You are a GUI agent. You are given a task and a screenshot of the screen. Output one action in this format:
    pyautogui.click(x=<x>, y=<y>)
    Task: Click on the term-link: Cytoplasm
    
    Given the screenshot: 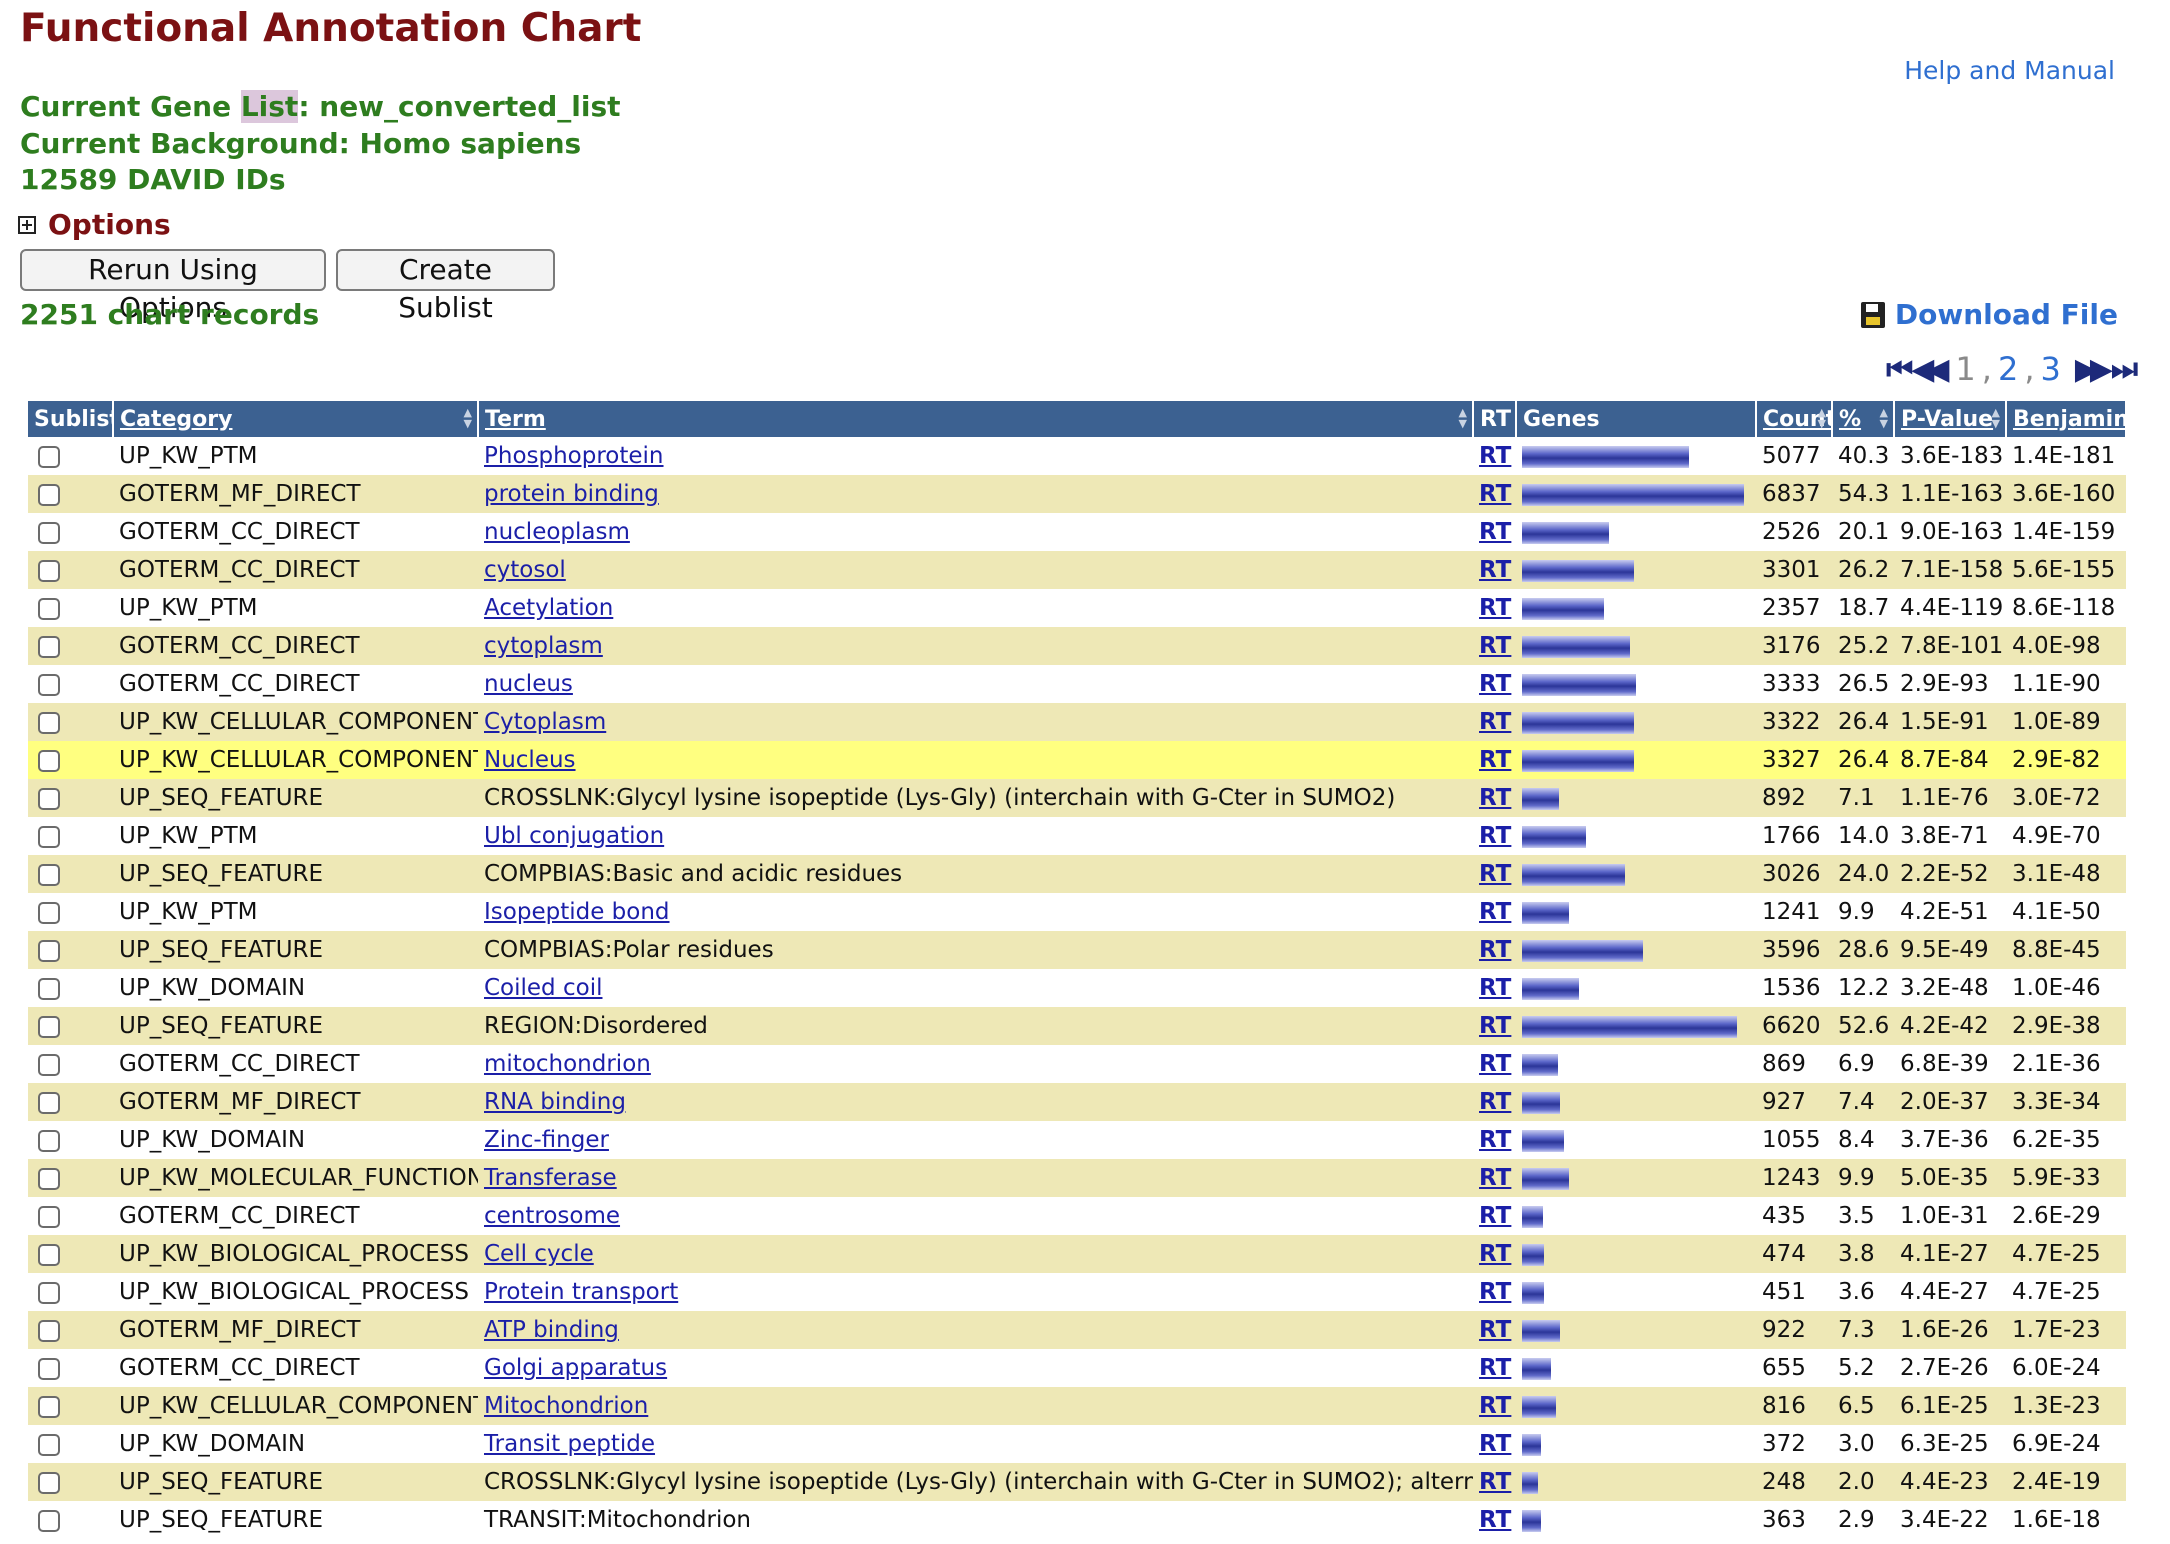 What is the action you would take?
    pyautogui.click(x=545, y=722)
    